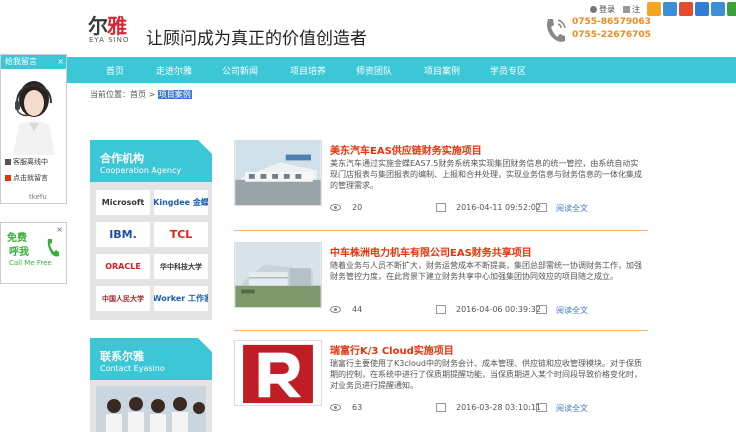 The width and height of the screenshot is (736, 432). I want to click on telephone-icon, so click(556, 30).